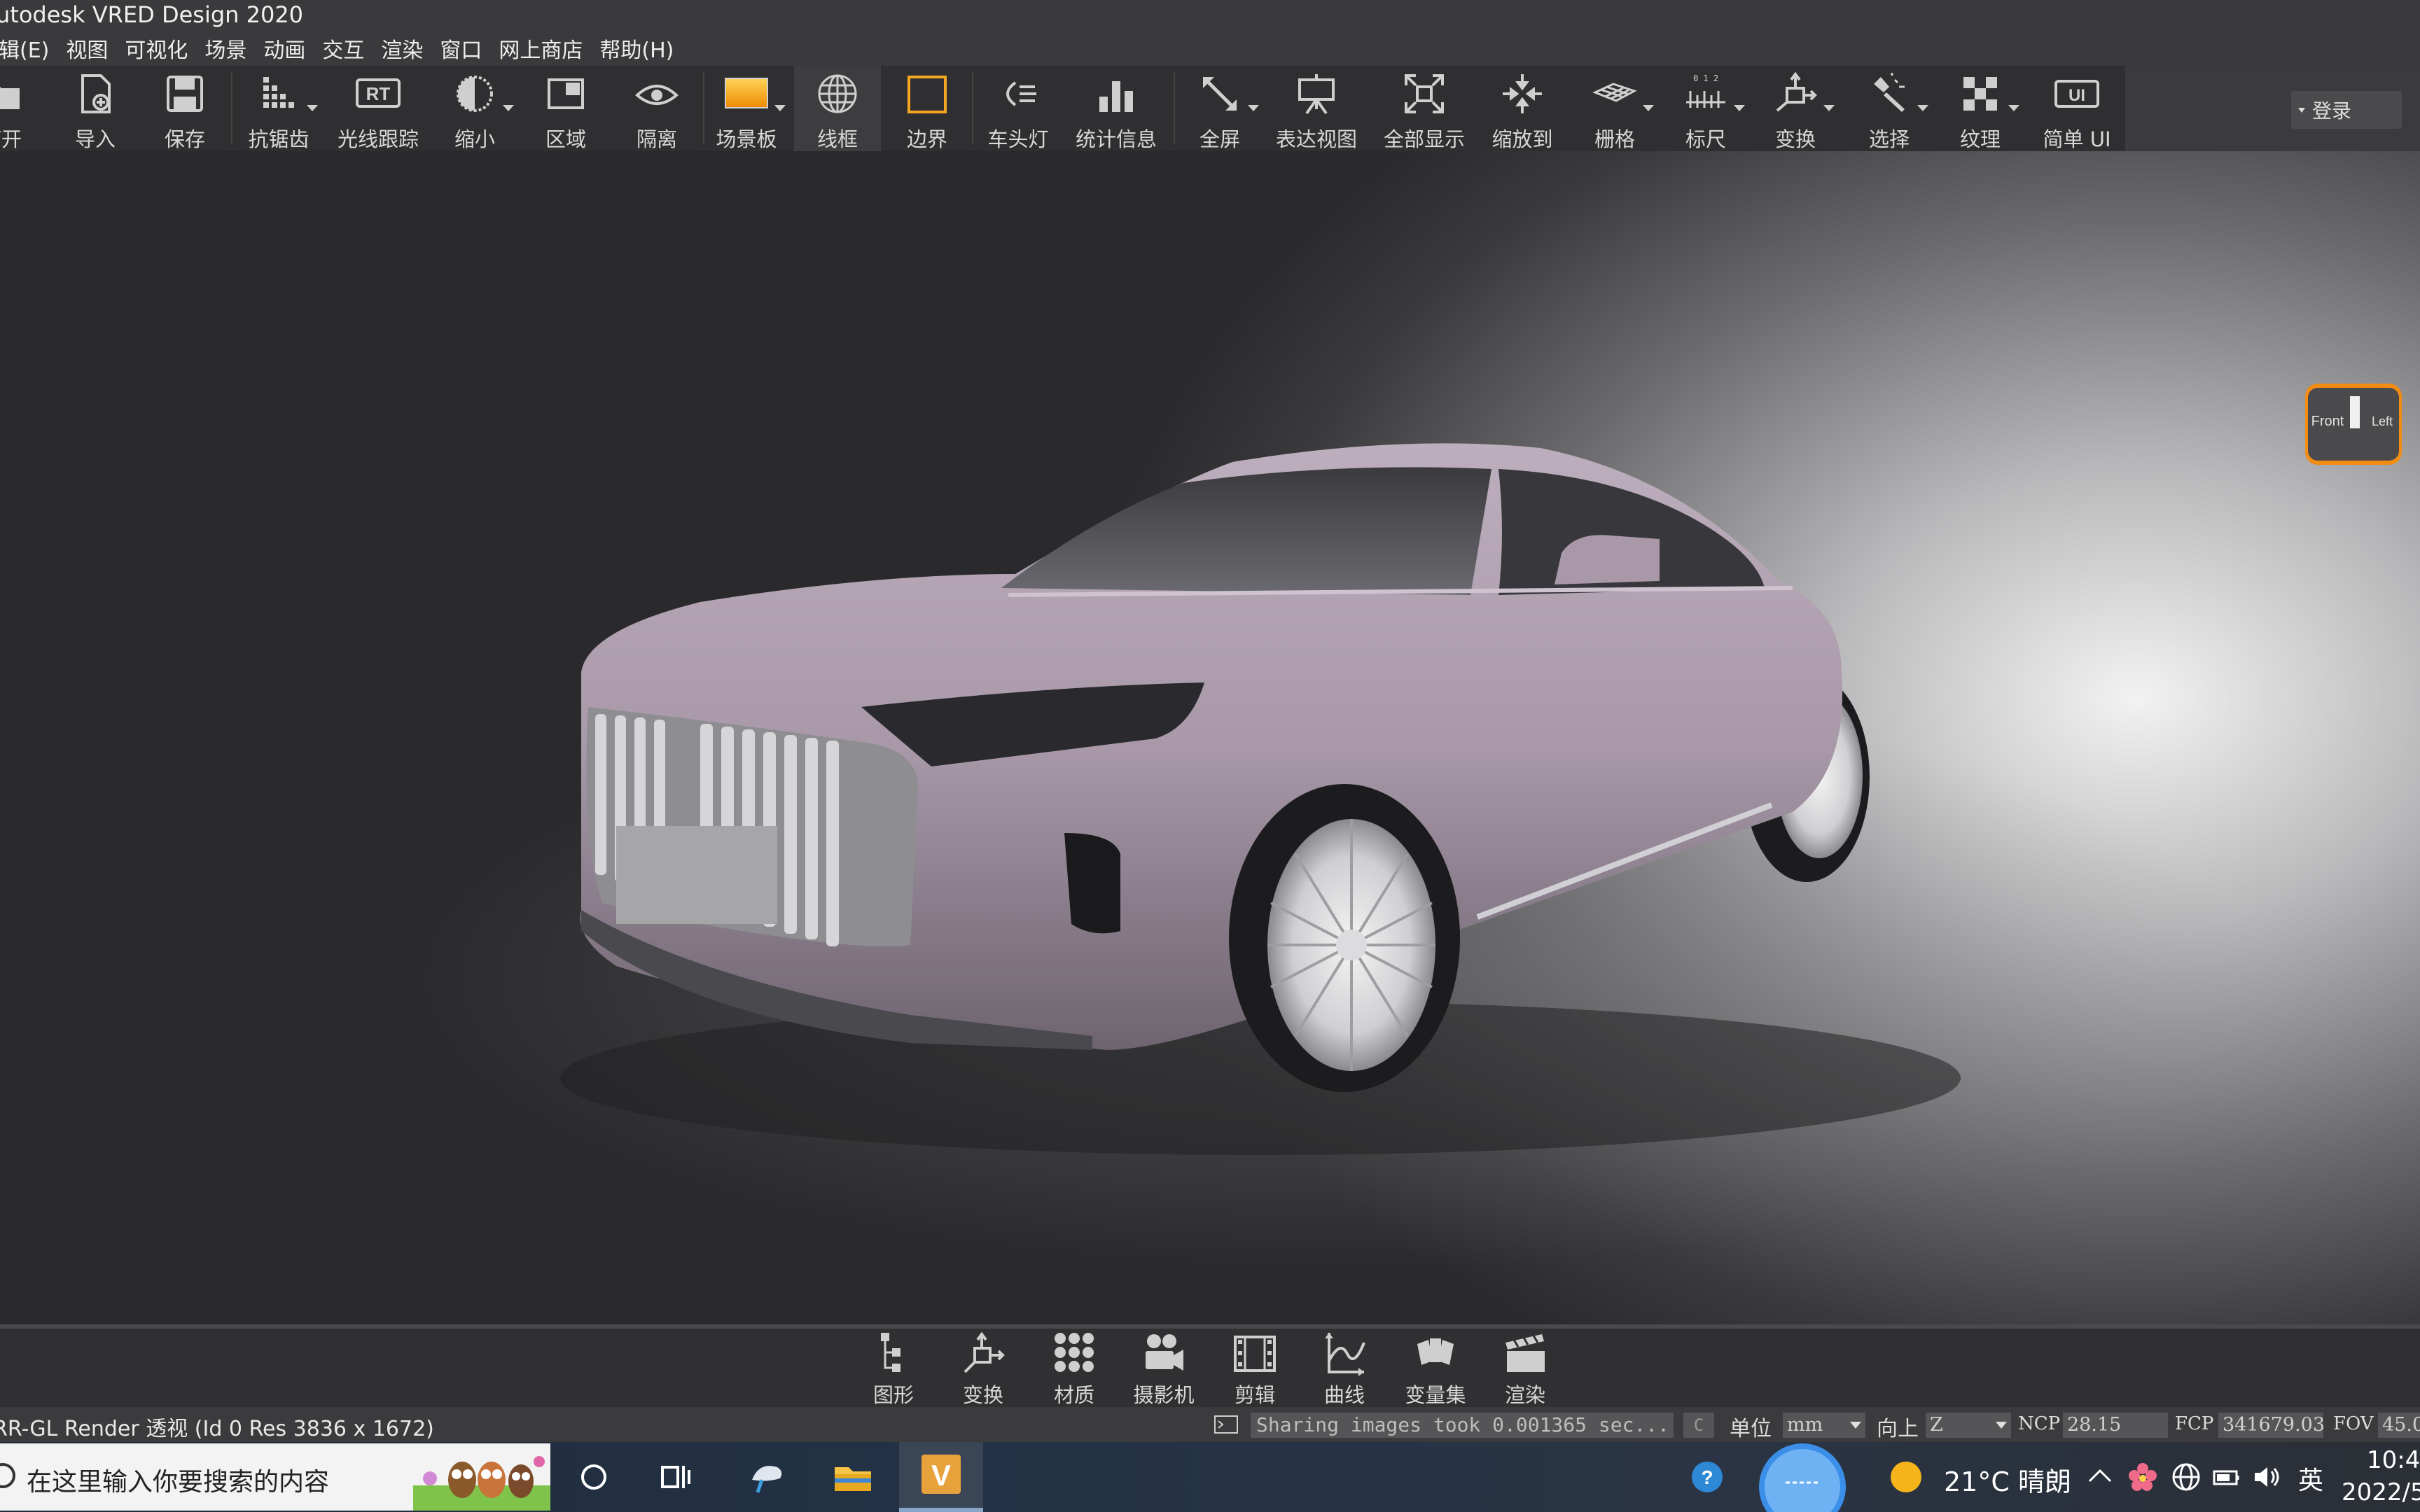 Image resolution: width=2420 pixels, height=1512 pixels. Describe the element at coordinates (1435, 1368) in the screenshot. I see `dock-variant-sets: 变量集` at that location.